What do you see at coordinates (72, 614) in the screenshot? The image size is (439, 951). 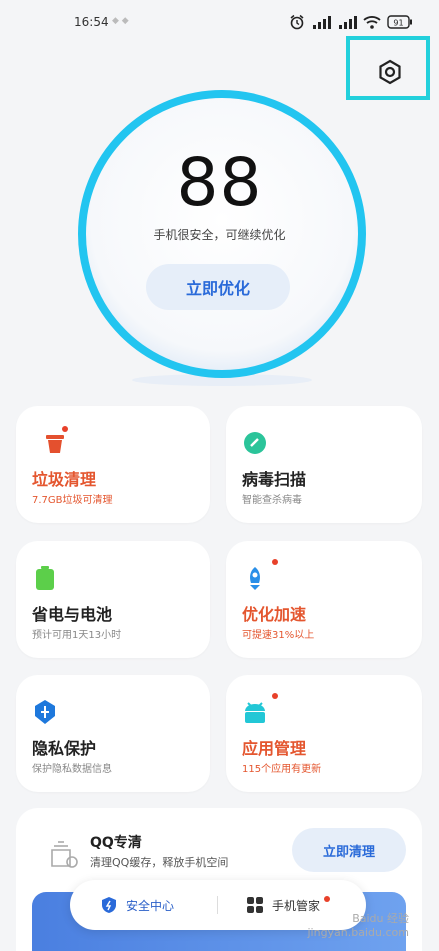 I see `card-title: 省电与电池` at bounding box center [72, 614].